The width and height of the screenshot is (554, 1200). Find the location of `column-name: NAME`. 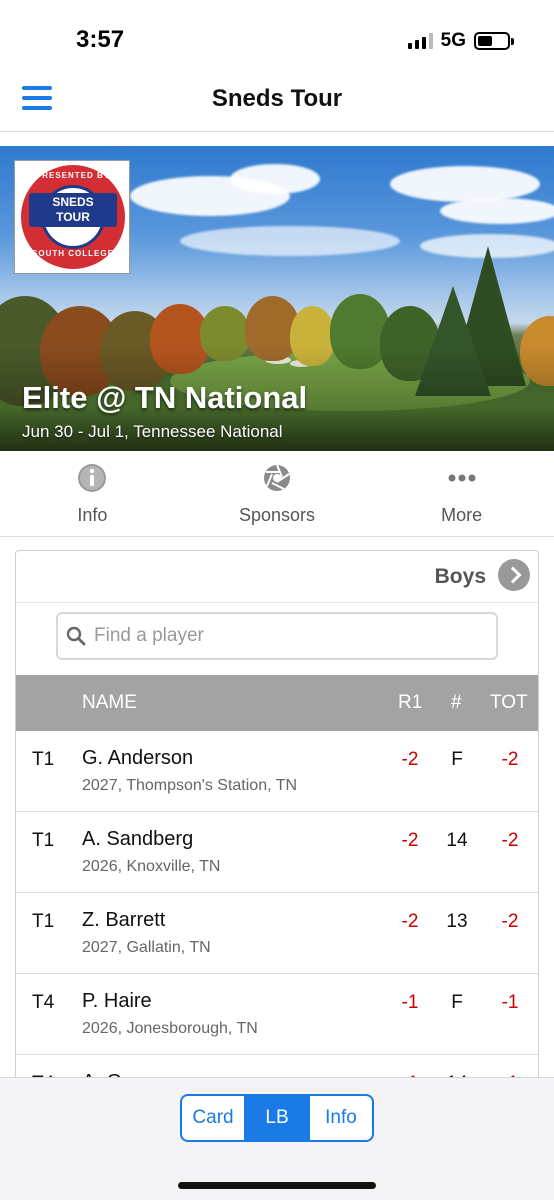

column-name: NAME is located at coordinates (109, 702).